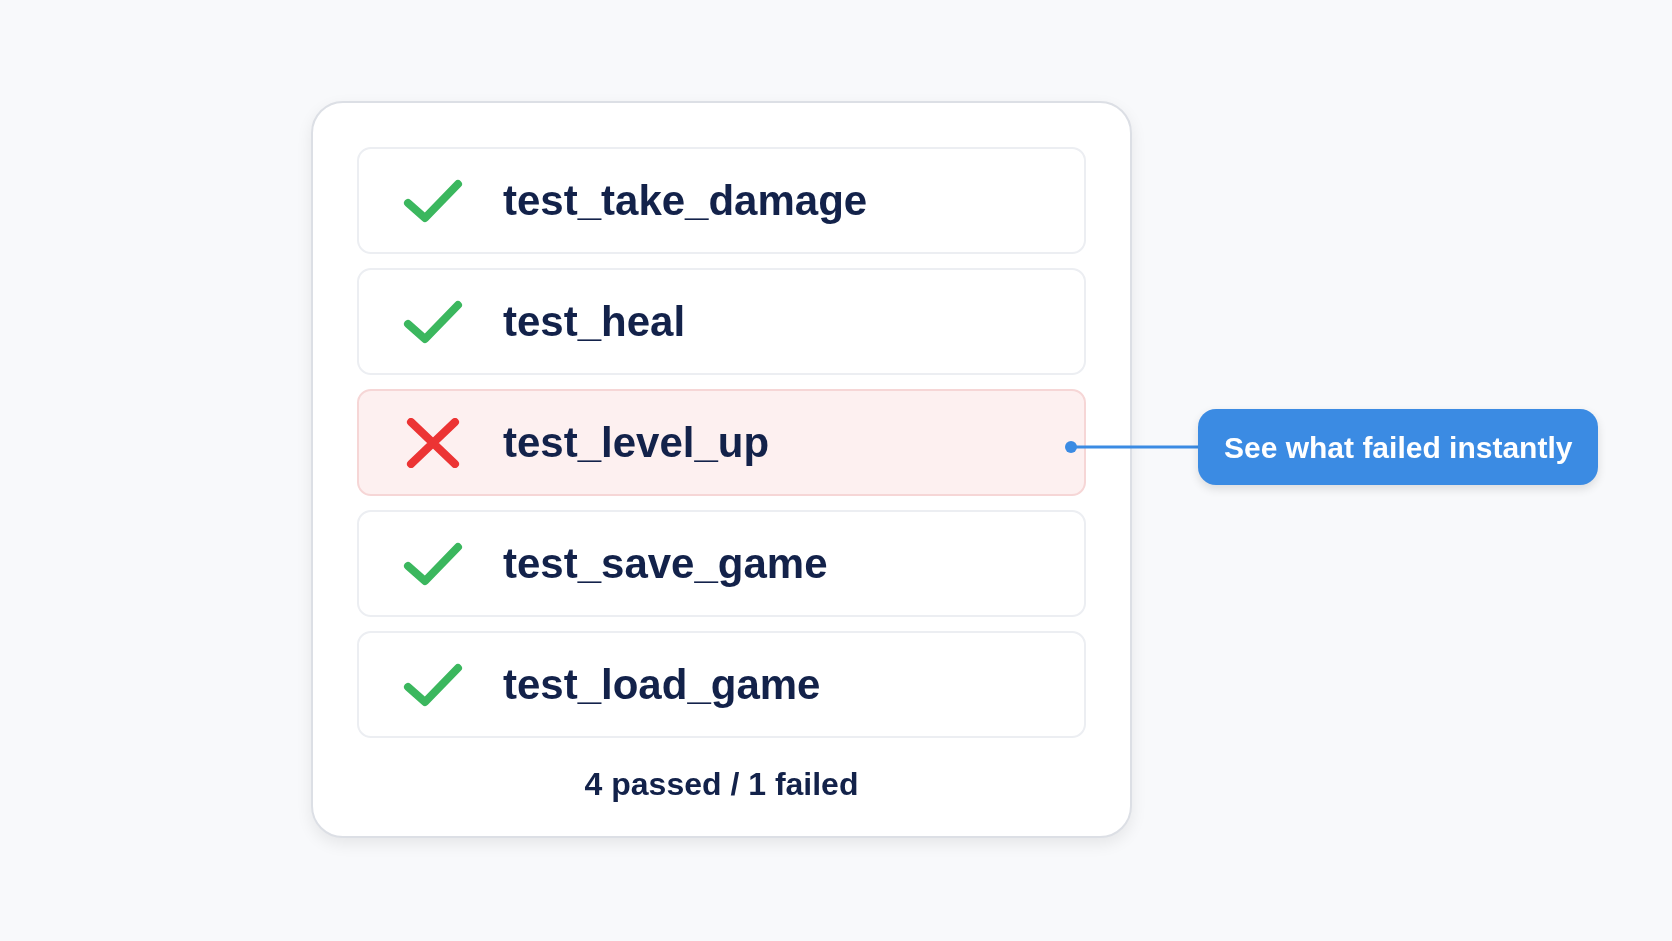 The width and height of the screenshot is (1672, 941). What do you see at coordinates (662, 685) in the screenshot?
I see `test-name: test_load_game` at bounding box center [662, 685].